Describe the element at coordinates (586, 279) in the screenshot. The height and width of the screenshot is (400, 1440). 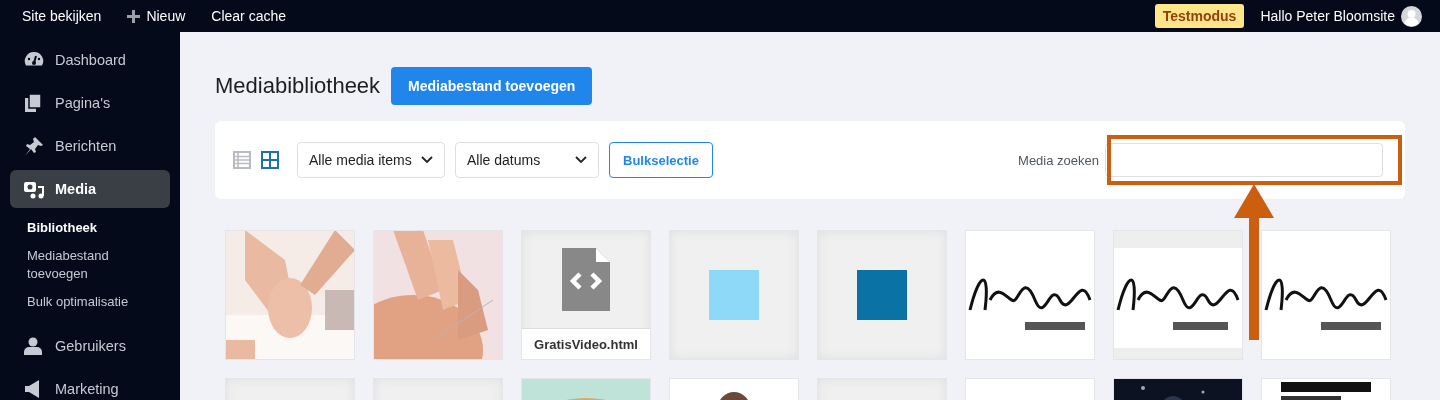
I see `code-file-icon` at that location.